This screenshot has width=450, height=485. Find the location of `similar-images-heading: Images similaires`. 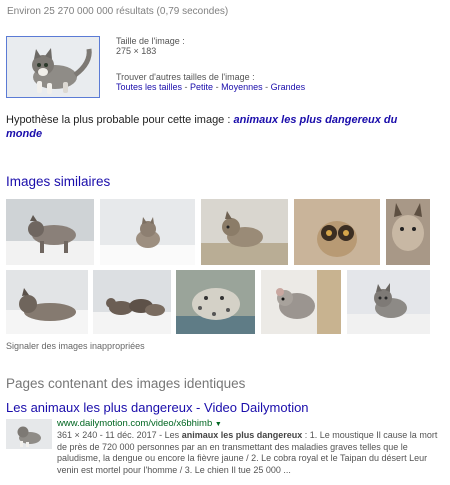

similar-images-heading: Images similaires is located at coordinates (58, 181).